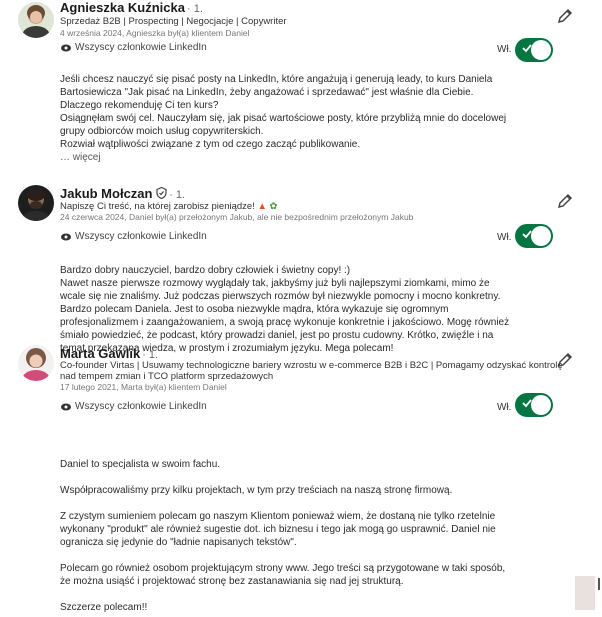  What do you see at coordinates (131, 7) in the screenshot?
I see `recommender-name: Agnieszka Kuźnicka · 1.` at bounding box center [131, 7].